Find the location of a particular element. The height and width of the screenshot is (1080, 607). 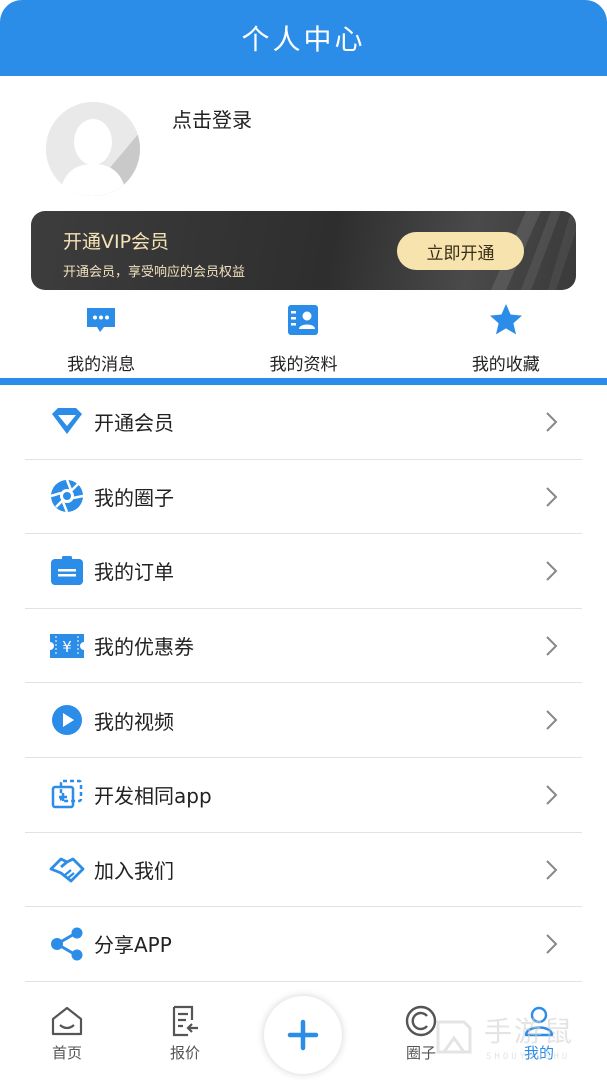

menu-item-label: 我的订单 is located at coordinates (134, 572).